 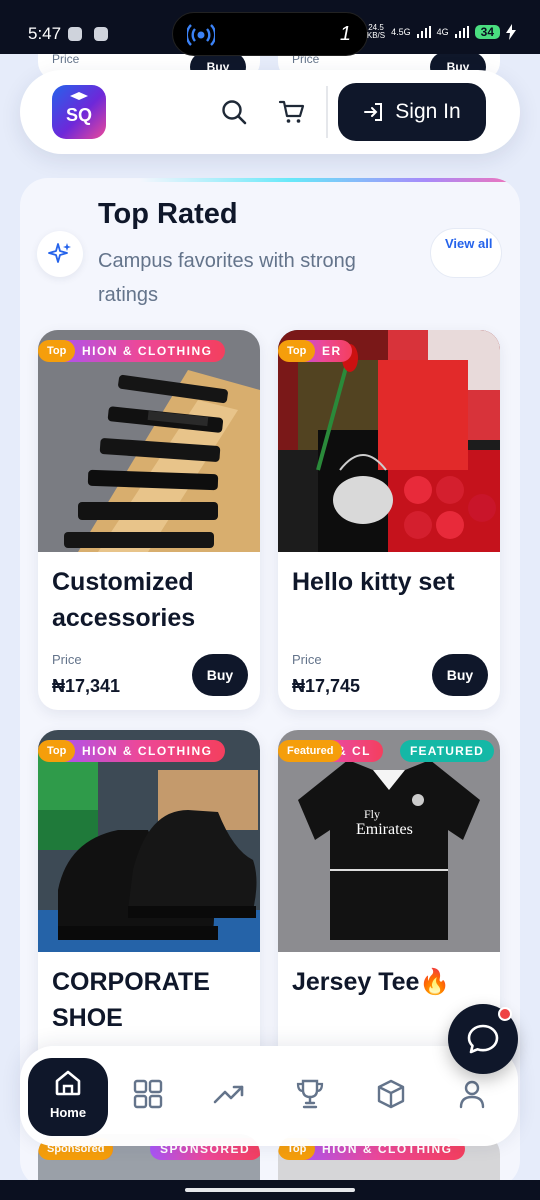 I want to click on section-accent-line, so click(x=330, y=180).